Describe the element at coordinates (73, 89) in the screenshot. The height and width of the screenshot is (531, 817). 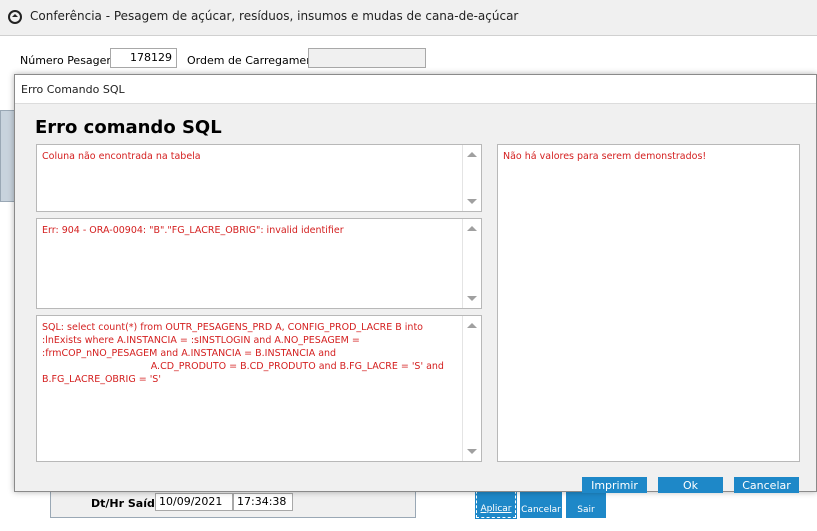
I see `dialog-title: Erro Comando SQL` at that location.